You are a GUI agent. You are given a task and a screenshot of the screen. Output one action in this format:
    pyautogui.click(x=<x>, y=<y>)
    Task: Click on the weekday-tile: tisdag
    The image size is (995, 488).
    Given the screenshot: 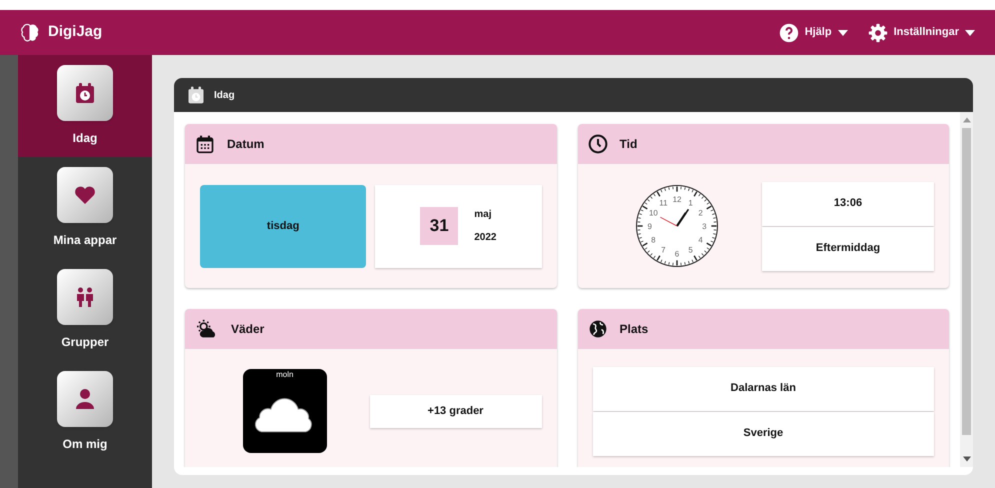 What is the action you would take?
    pyautogui.click(x=283, y=226)
    